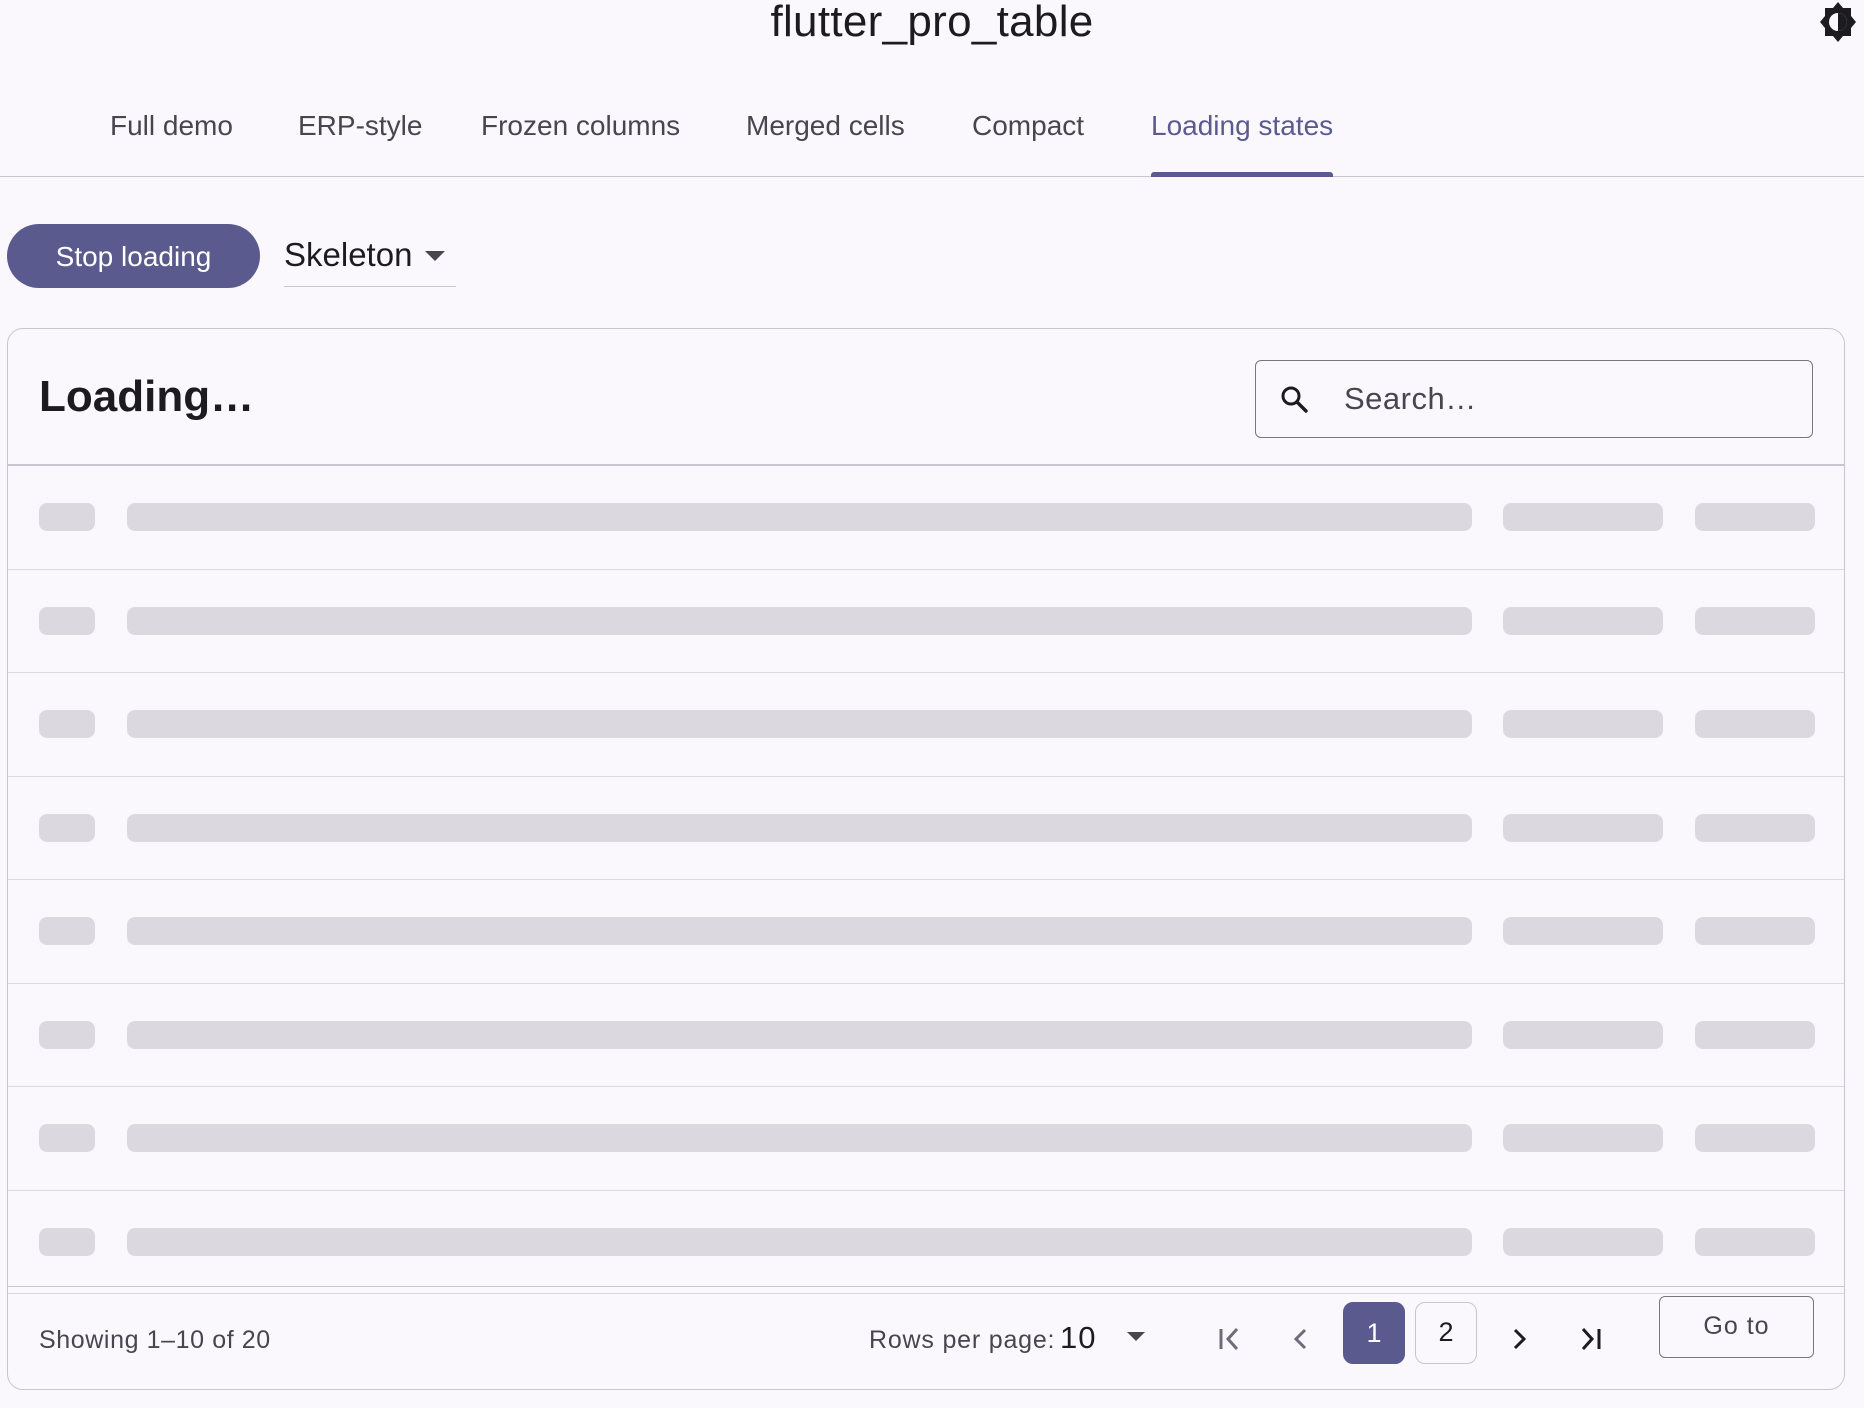 The image size is (1864, 1408). I want to click on loading-mode-dropdown: Skeleton, so click(370, 259).